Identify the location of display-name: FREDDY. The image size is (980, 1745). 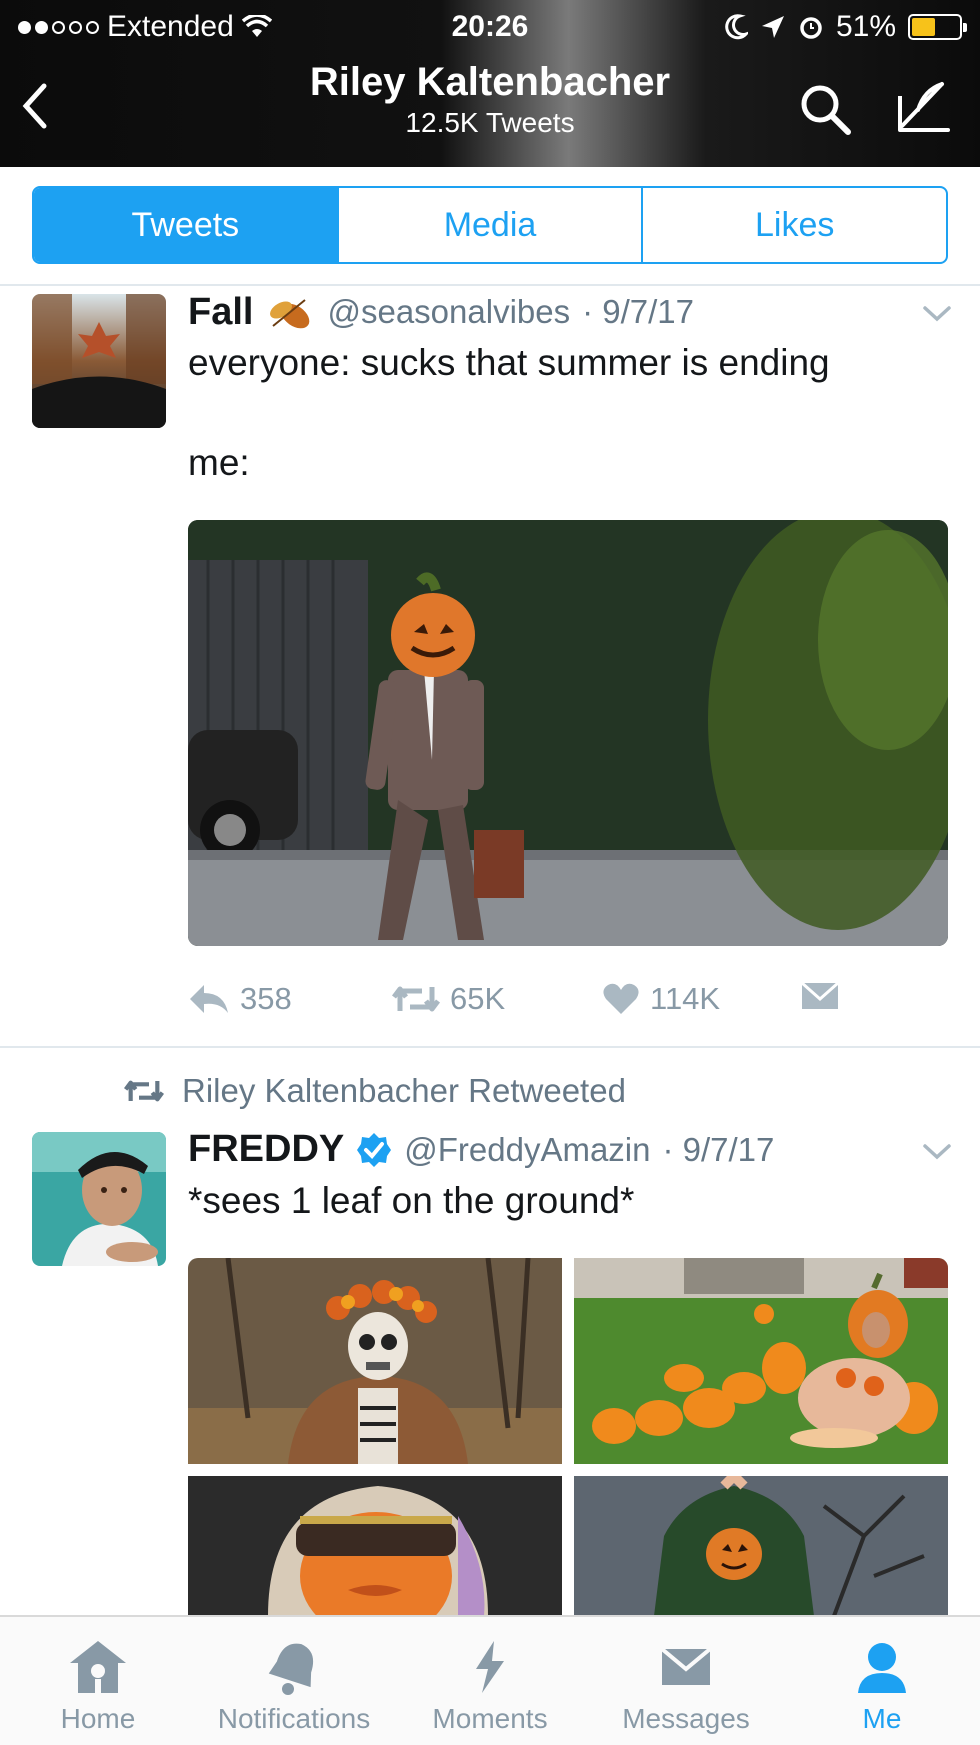
(266, 1149).